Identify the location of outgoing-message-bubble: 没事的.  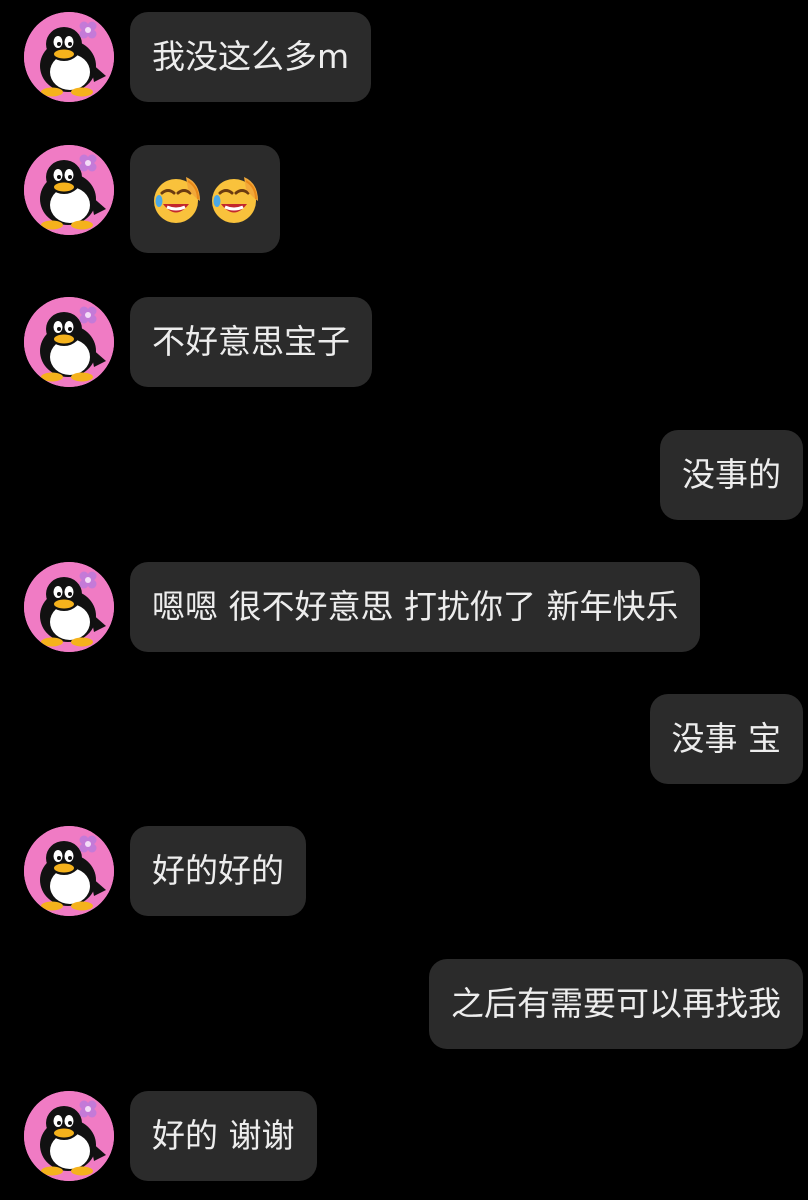
(731, 475).